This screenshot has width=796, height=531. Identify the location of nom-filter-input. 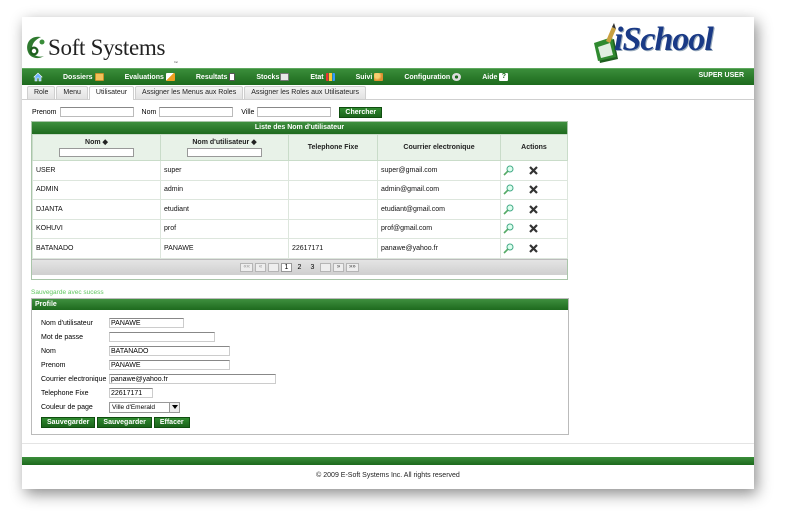
(96, 152).